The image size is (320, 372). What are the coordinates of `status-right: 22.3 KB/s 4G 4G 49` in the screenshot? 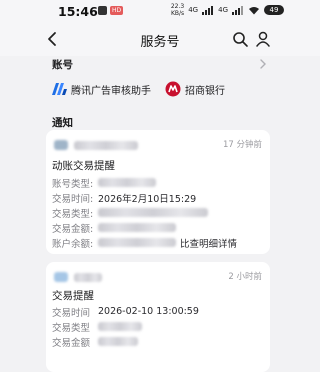 It's located at (227, 10).